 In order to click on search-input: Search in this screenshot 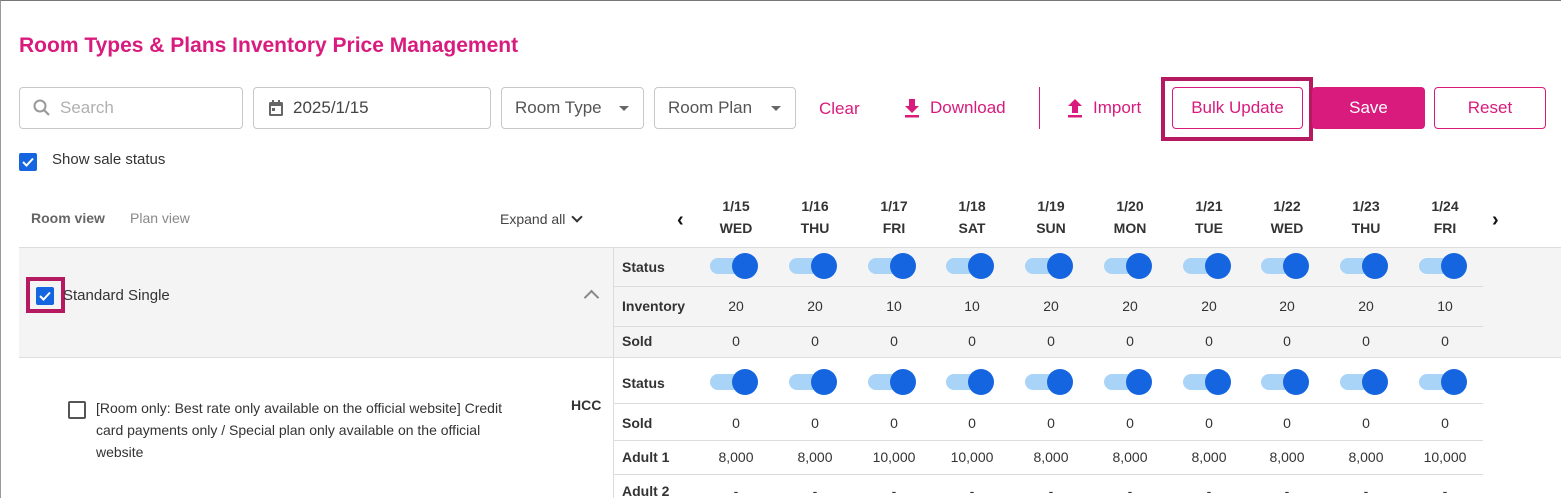, I will do `click(131, 108)`.